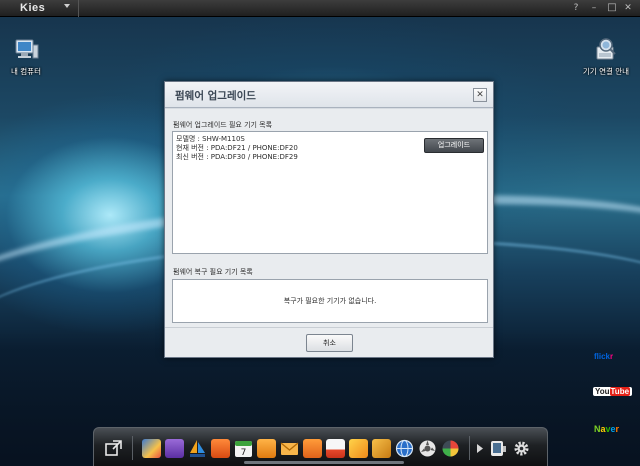 The image size is (640, 466). Describe the element at coordinates (78, 8) in the screenshot. I see `titlebar-separator` at that location.